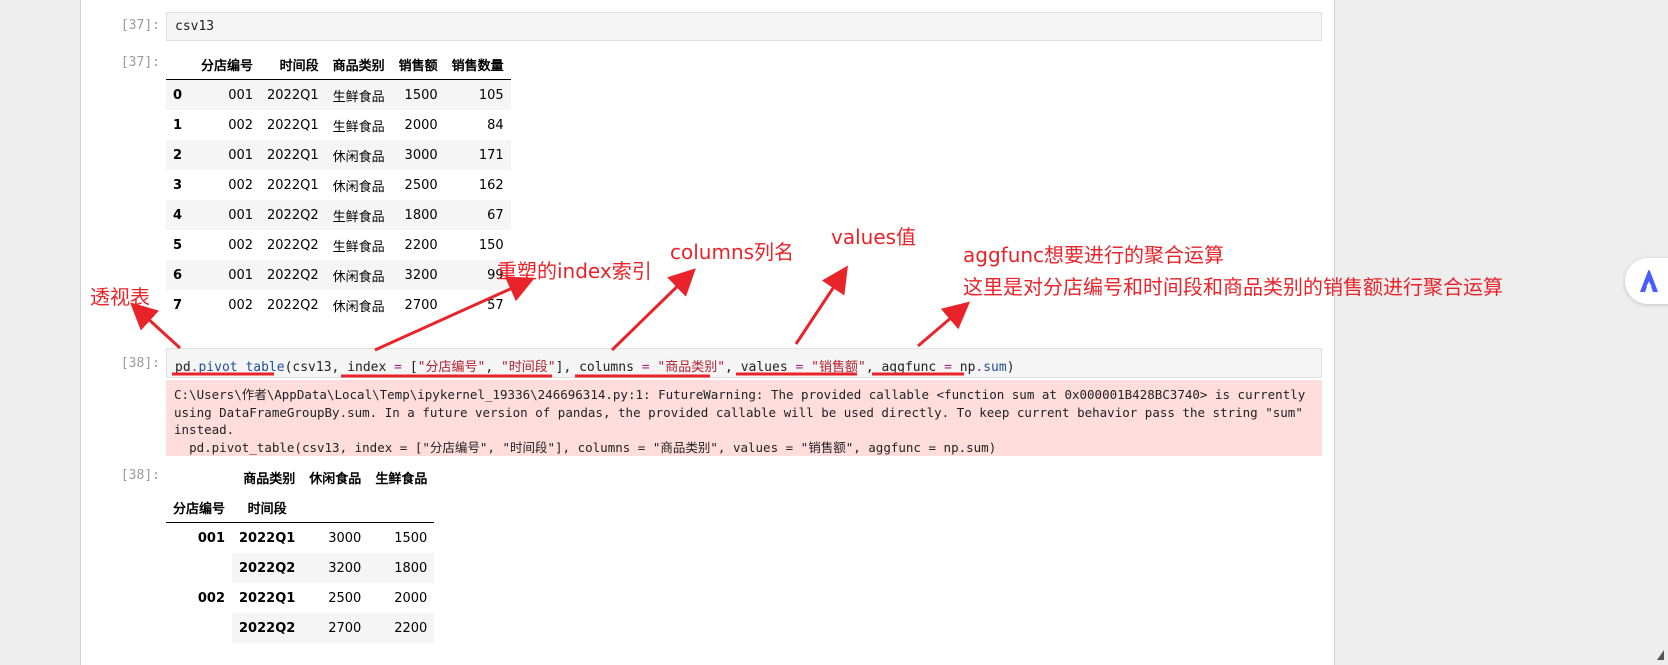 The image size is (1668, 665). What do you see at coordinates (421, 185) in the screenshot?
I see `df-cell: 2500` at bounding box center [421, 185].